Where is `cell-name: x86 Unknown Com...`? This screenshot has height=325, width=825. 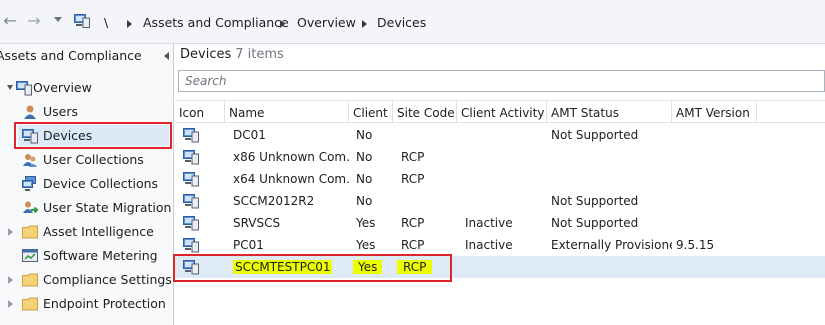
cell-name: x86 Unknown Com... is located at coordinates (291, 157).